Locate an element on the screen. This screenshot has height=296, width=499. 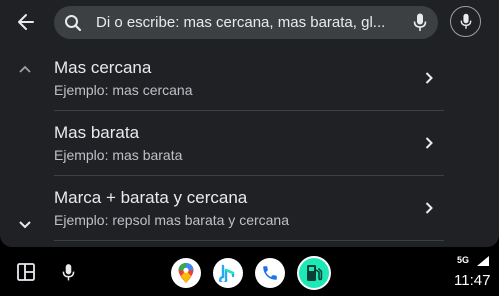
phone-app-button is located at coordinates (270, 273).